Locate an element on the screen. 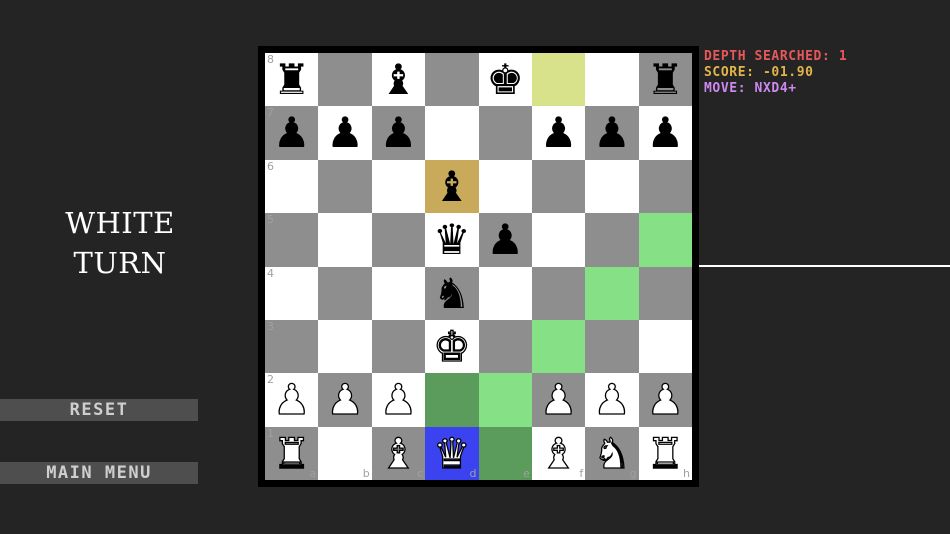 This screenshot has width=950, height=534. square-g6 is located at coordinates (612, 186).